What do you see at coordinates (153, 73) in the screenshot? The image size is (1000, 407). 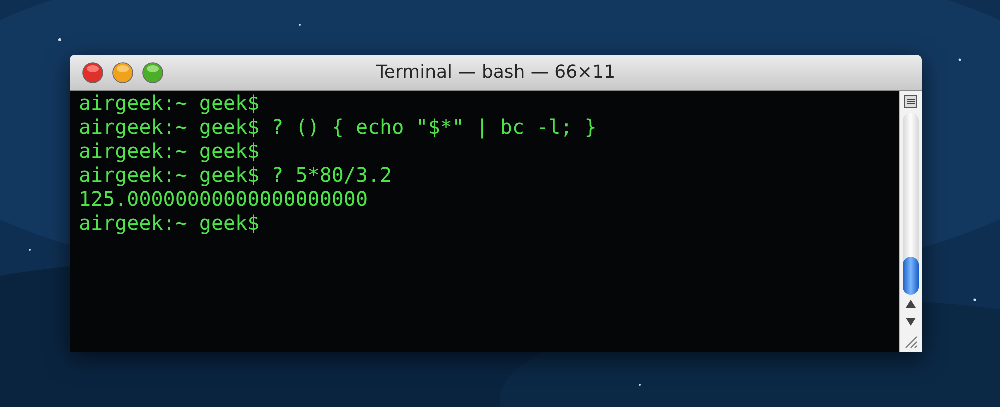 I see `zoom-button` at bounding box center [153, 73].